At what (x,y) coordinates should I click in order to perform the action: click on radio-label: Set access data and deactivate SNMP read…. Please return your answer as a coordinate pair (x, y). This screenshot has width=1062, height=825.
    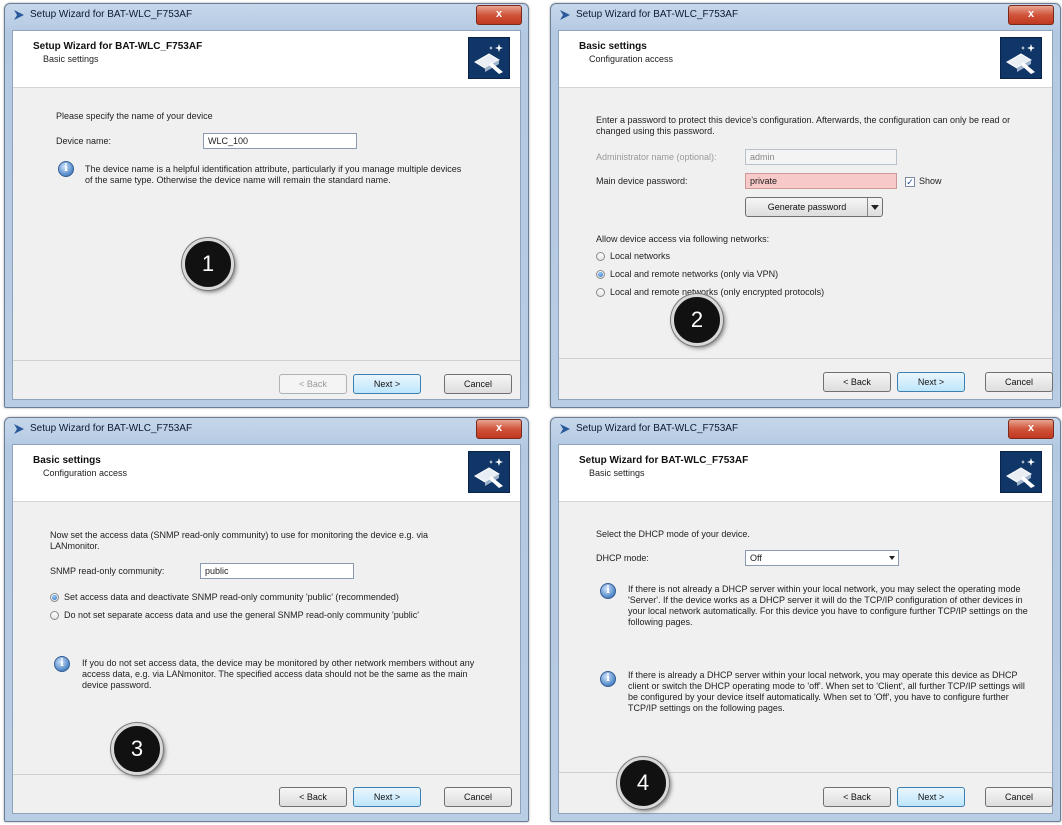
    Looking at the image, I should click on (231, 597).